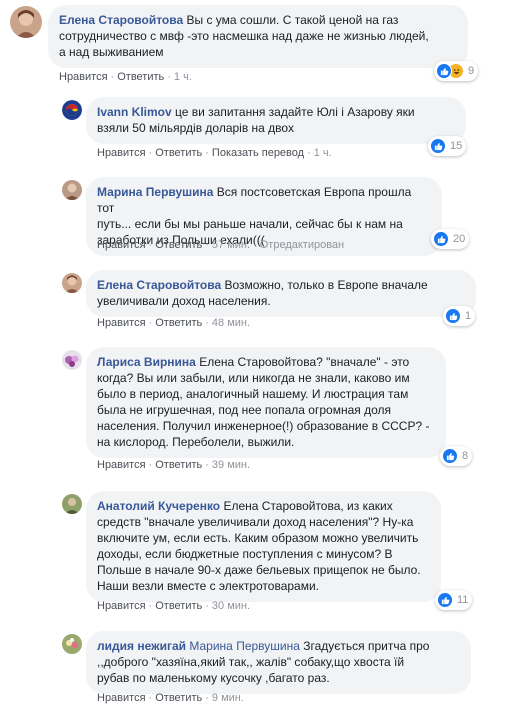 Image resolution: width=509 pixels, height=709 pixels. I want to click on comment-text-line: Згадується притча про, so click(364, 646).